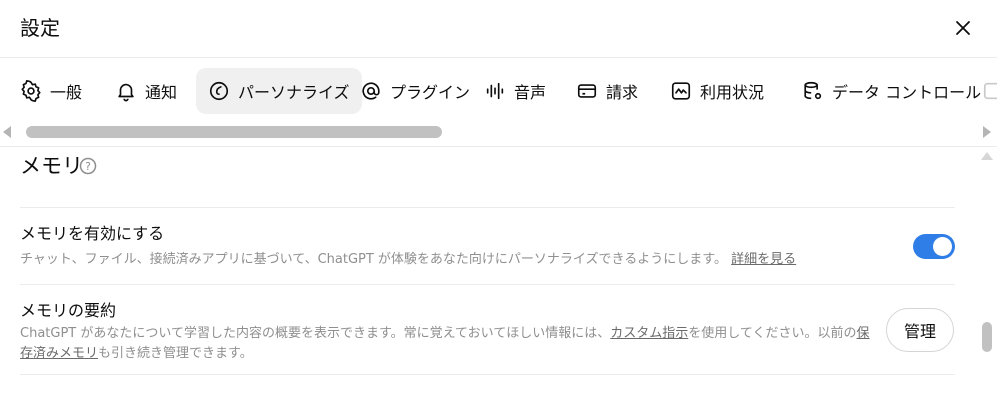 This screenshot has width=997, height=410. I want to click on tab-label: データ コントロール, so click(907, 92).